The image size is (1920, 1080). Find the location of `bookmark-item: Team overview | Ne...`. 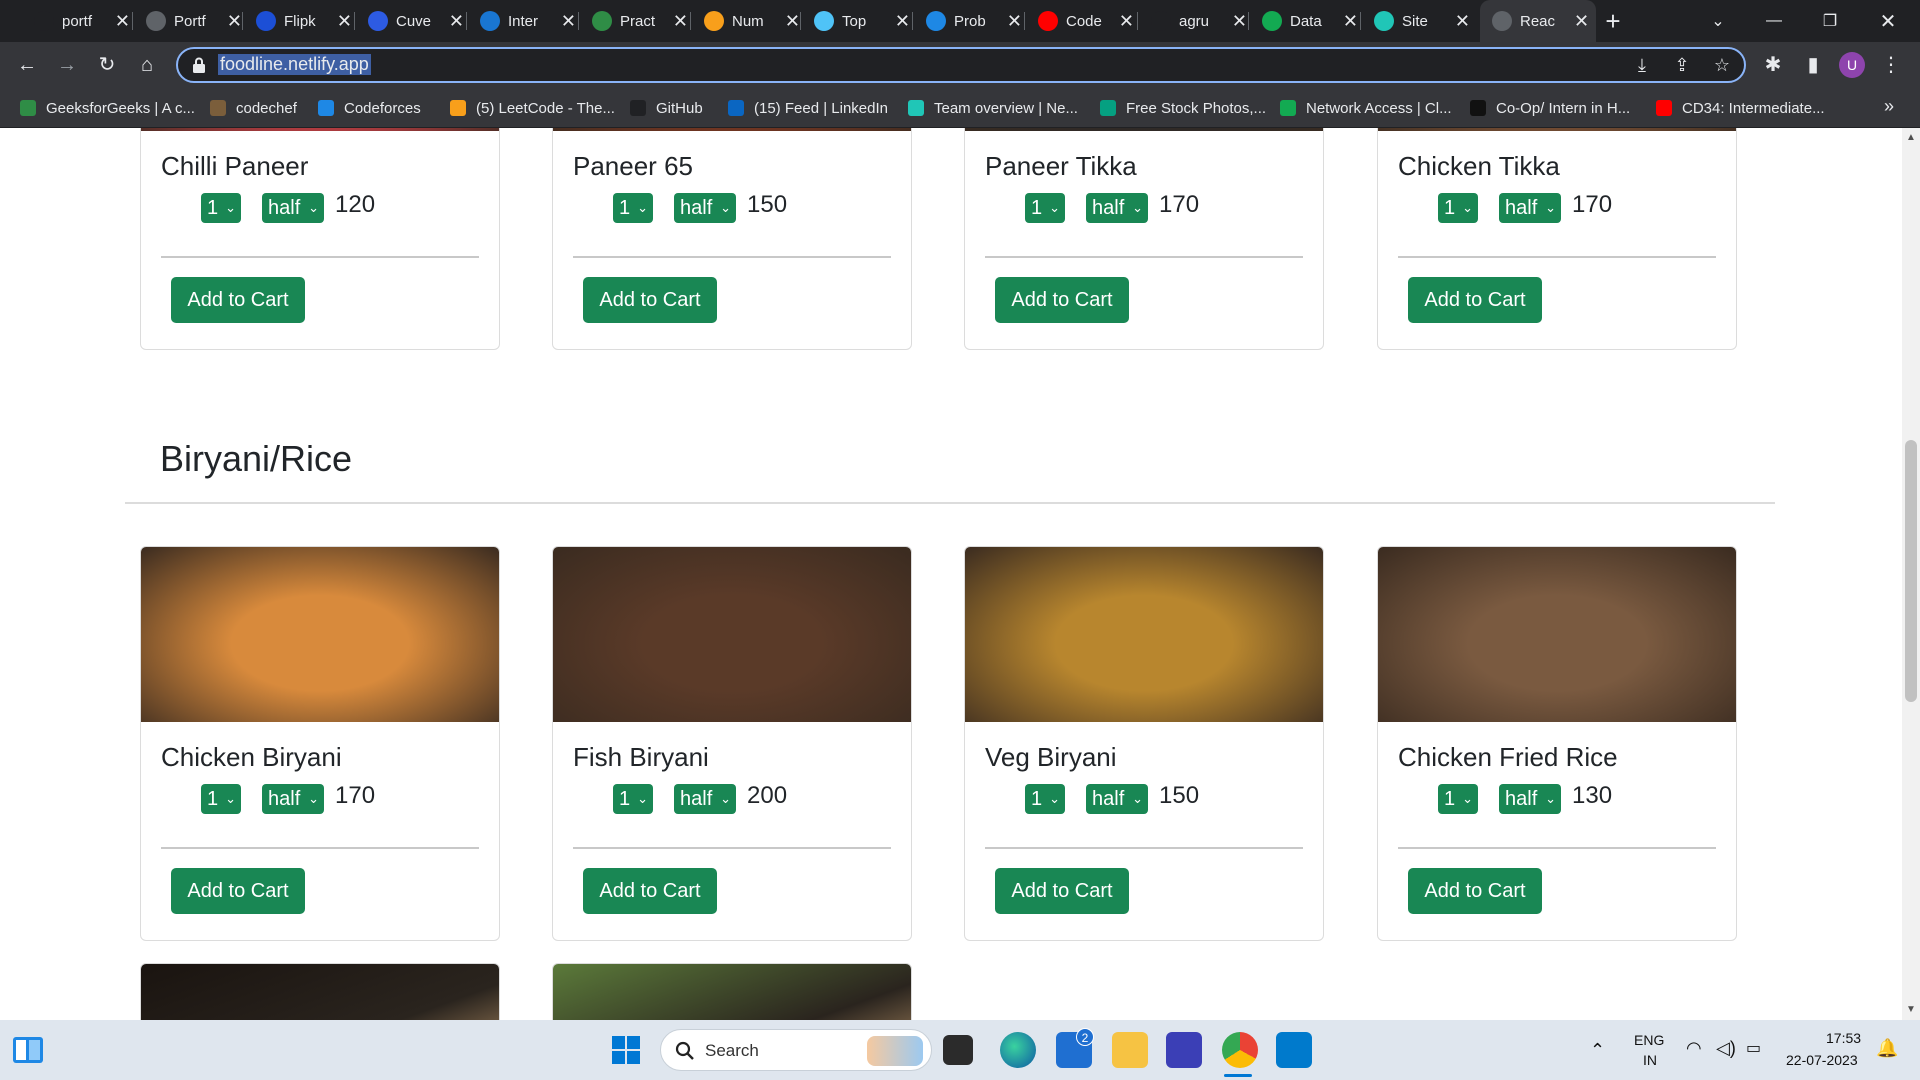

bookmark-item: Team overview | Ne... is located at coordinates (993, 108).